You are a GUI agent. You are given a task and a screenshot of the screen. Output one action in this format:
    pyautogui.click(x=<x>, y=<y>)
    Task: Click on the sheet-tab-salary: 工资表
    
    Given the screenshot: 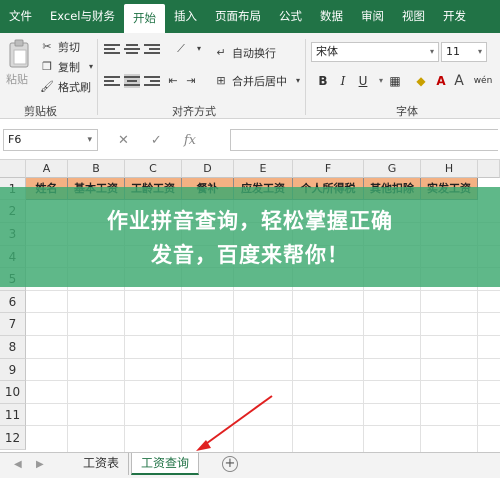 What is the action you would take?
    pyautogui.click(x=102, y=464)
    